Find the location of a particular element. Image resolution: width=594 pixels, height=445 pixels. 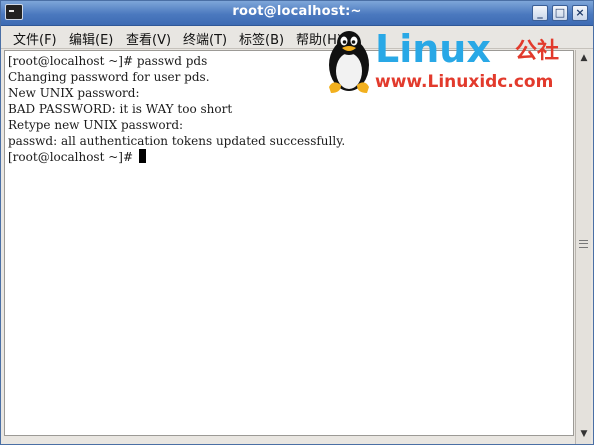

terminal-line: Changing password for user pds. is located at coordinates (109, 77).